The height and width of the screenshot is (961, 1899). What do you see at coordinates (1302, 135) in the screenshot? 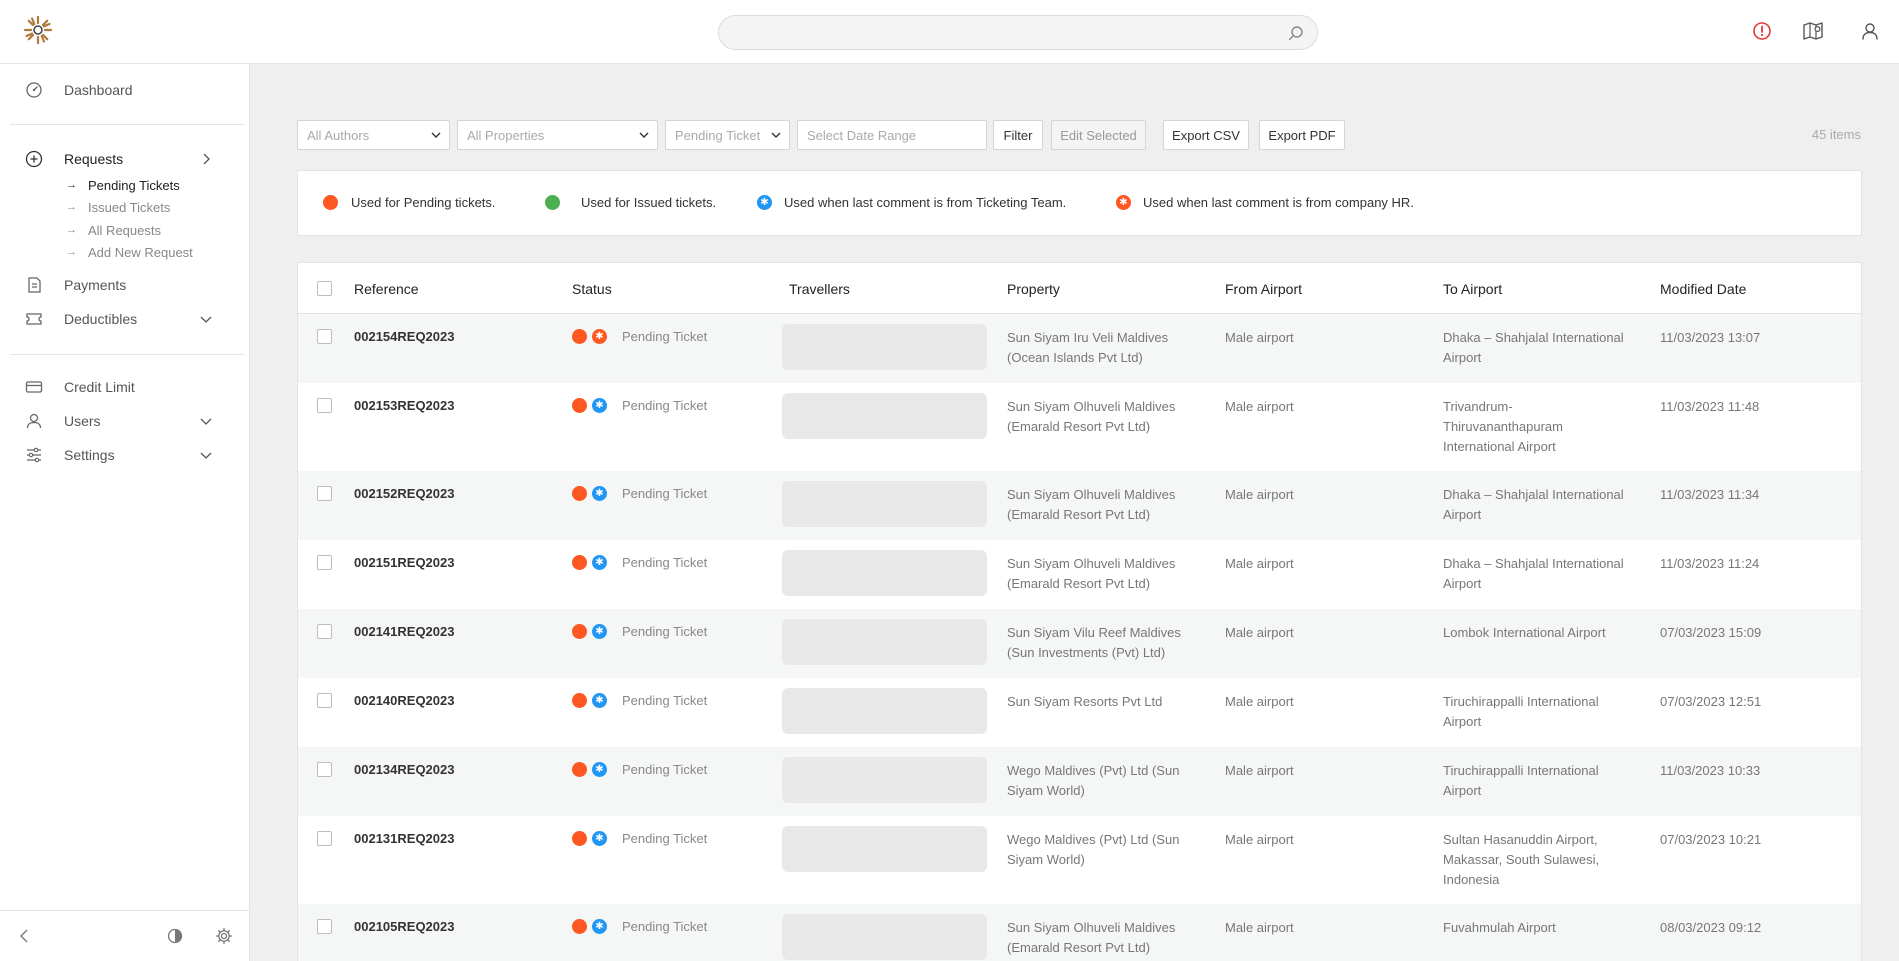
I see `export-pdf-button: Export PDF` at bounding box center [1302, 135].